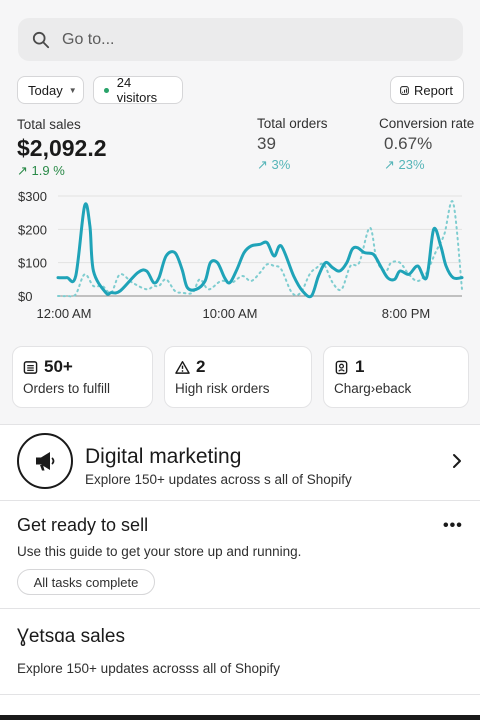 This screenshot has height=720, width=480. Describe the element at coordinates (230, 313) in the screenshot. I see `x-tick-label: 10:00 AM` at that location.